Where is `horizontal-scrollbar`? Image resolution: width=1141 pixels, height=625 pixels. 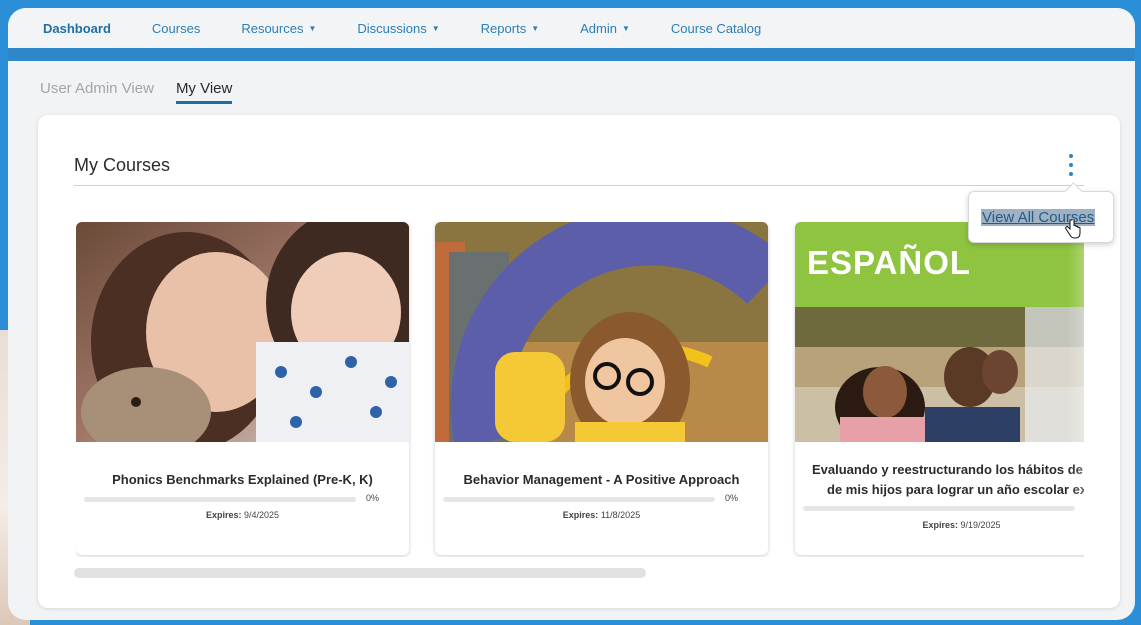
horizontal-scrollbar is located at coordinates (360, 573).